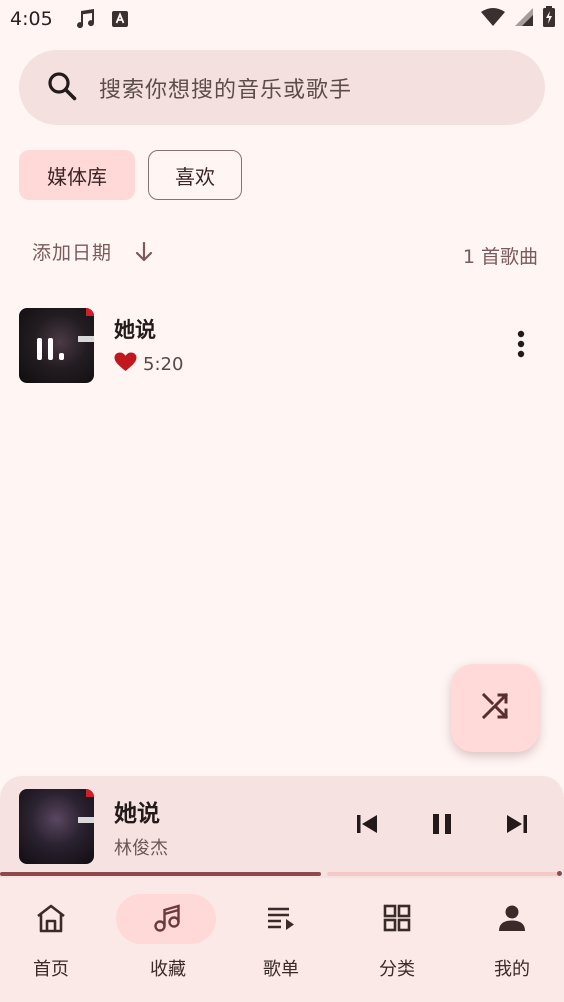  Describe the element at coordinates (510, 940) in the screenshot. I see `nav-item-profile: 我的` at that location.